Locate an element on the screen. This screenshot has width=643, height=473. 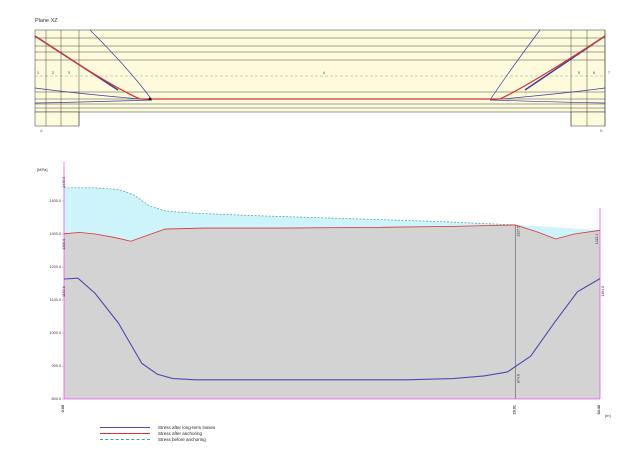
span-label-7: 7 is located at coordinates (609, 73).